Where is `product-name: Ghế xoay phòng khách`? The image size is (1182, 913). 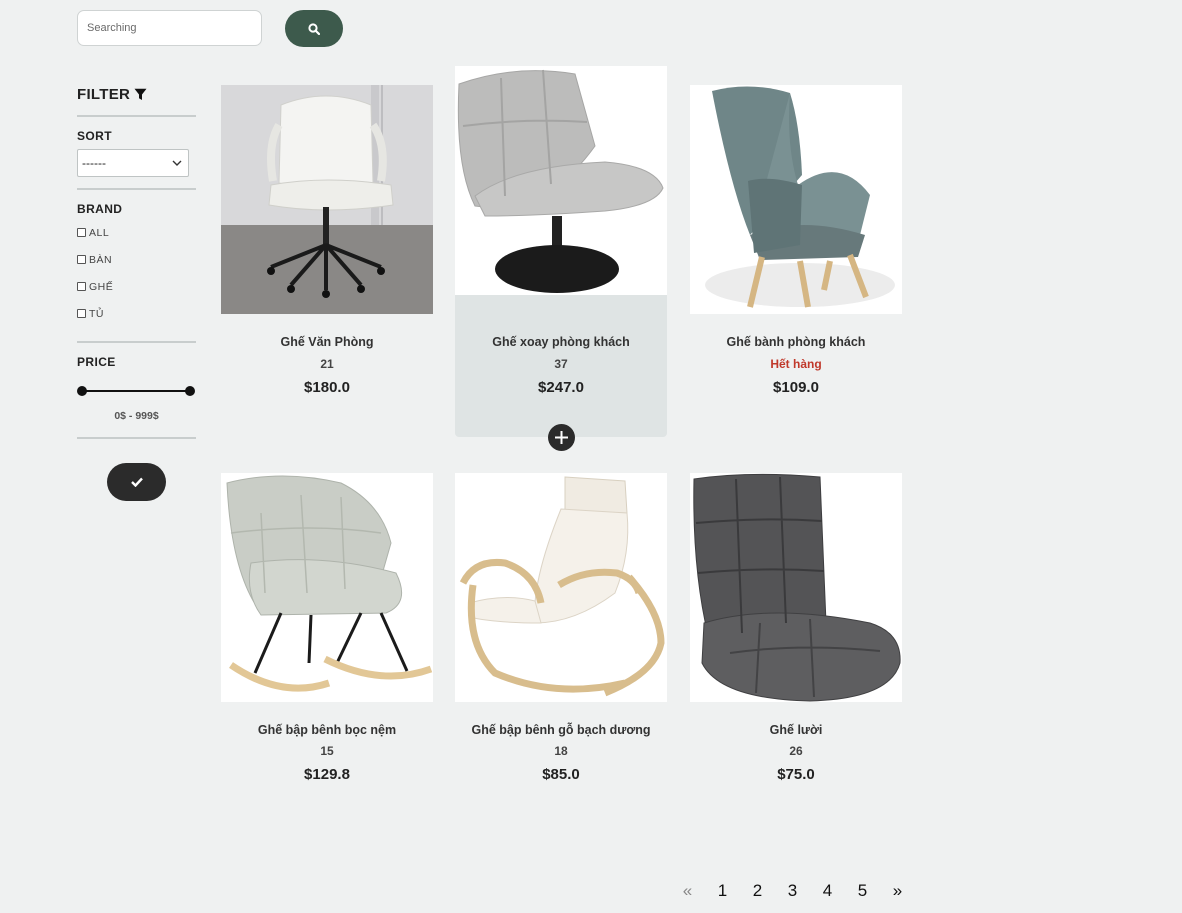
product-name: Ghế xoay phòng khách is located at coordinates (561, 342).